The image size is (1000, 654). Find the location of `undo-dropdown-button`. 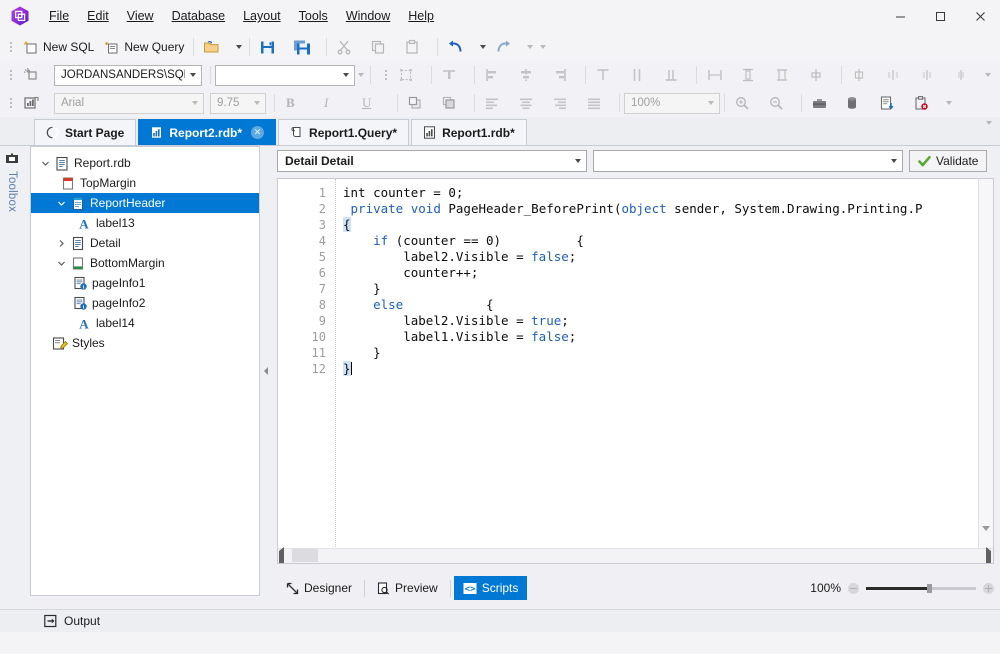

undo-dropdown-button is located at coordinates (482, 47).